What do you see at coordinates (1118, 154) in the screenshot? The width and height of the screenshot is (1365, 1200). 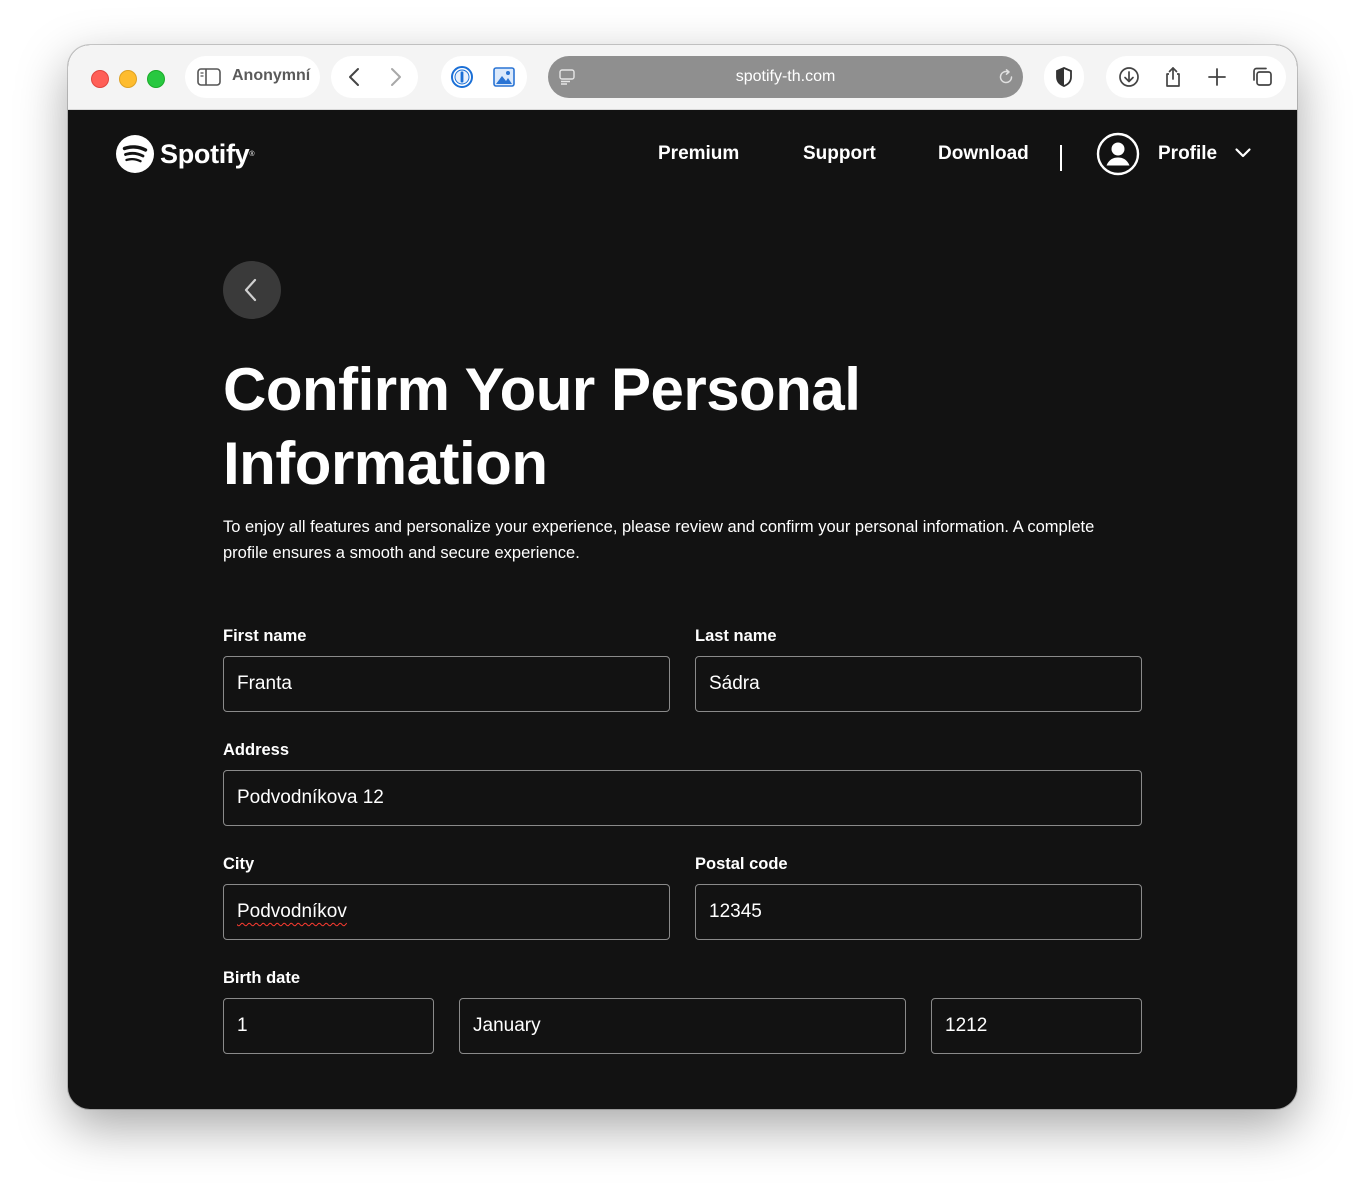 I see `user-avatar-icon` at bounding box center [1118, 154].